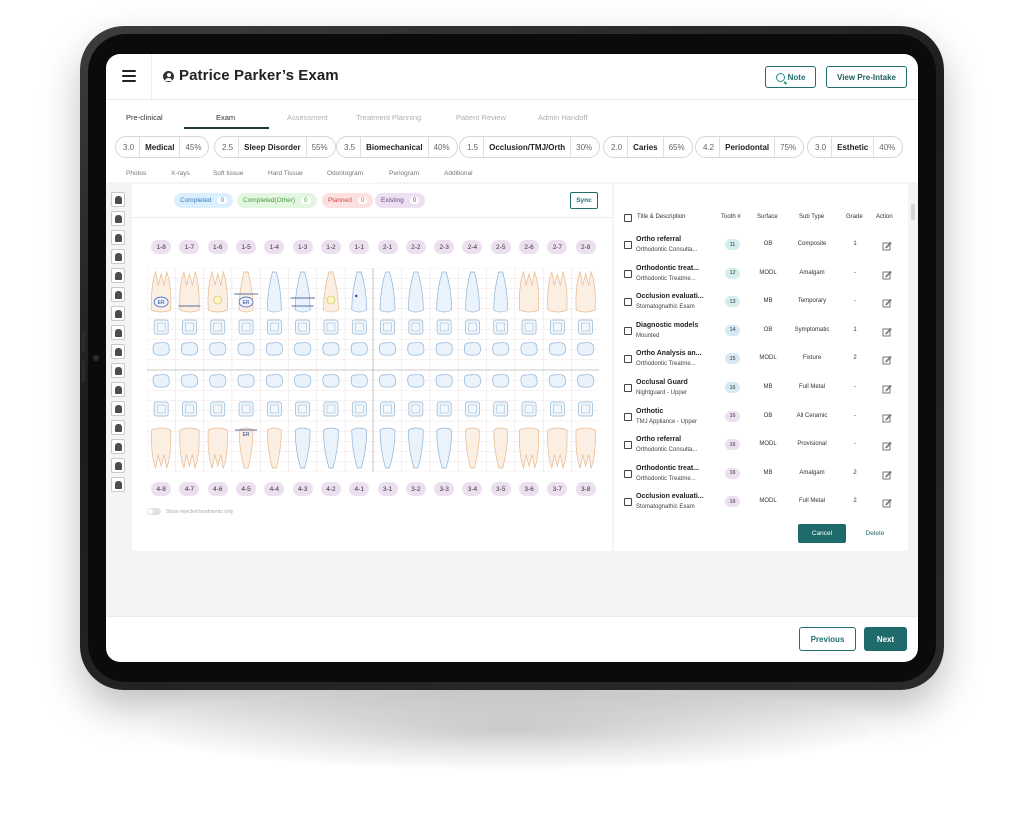 Image resolution: width=1024 pixels, height=821 pixels. What do you see at coordinates (348, 200) in the screenshot?
I see `legend-planned: Planned 0` at bounding box center [348, 200].